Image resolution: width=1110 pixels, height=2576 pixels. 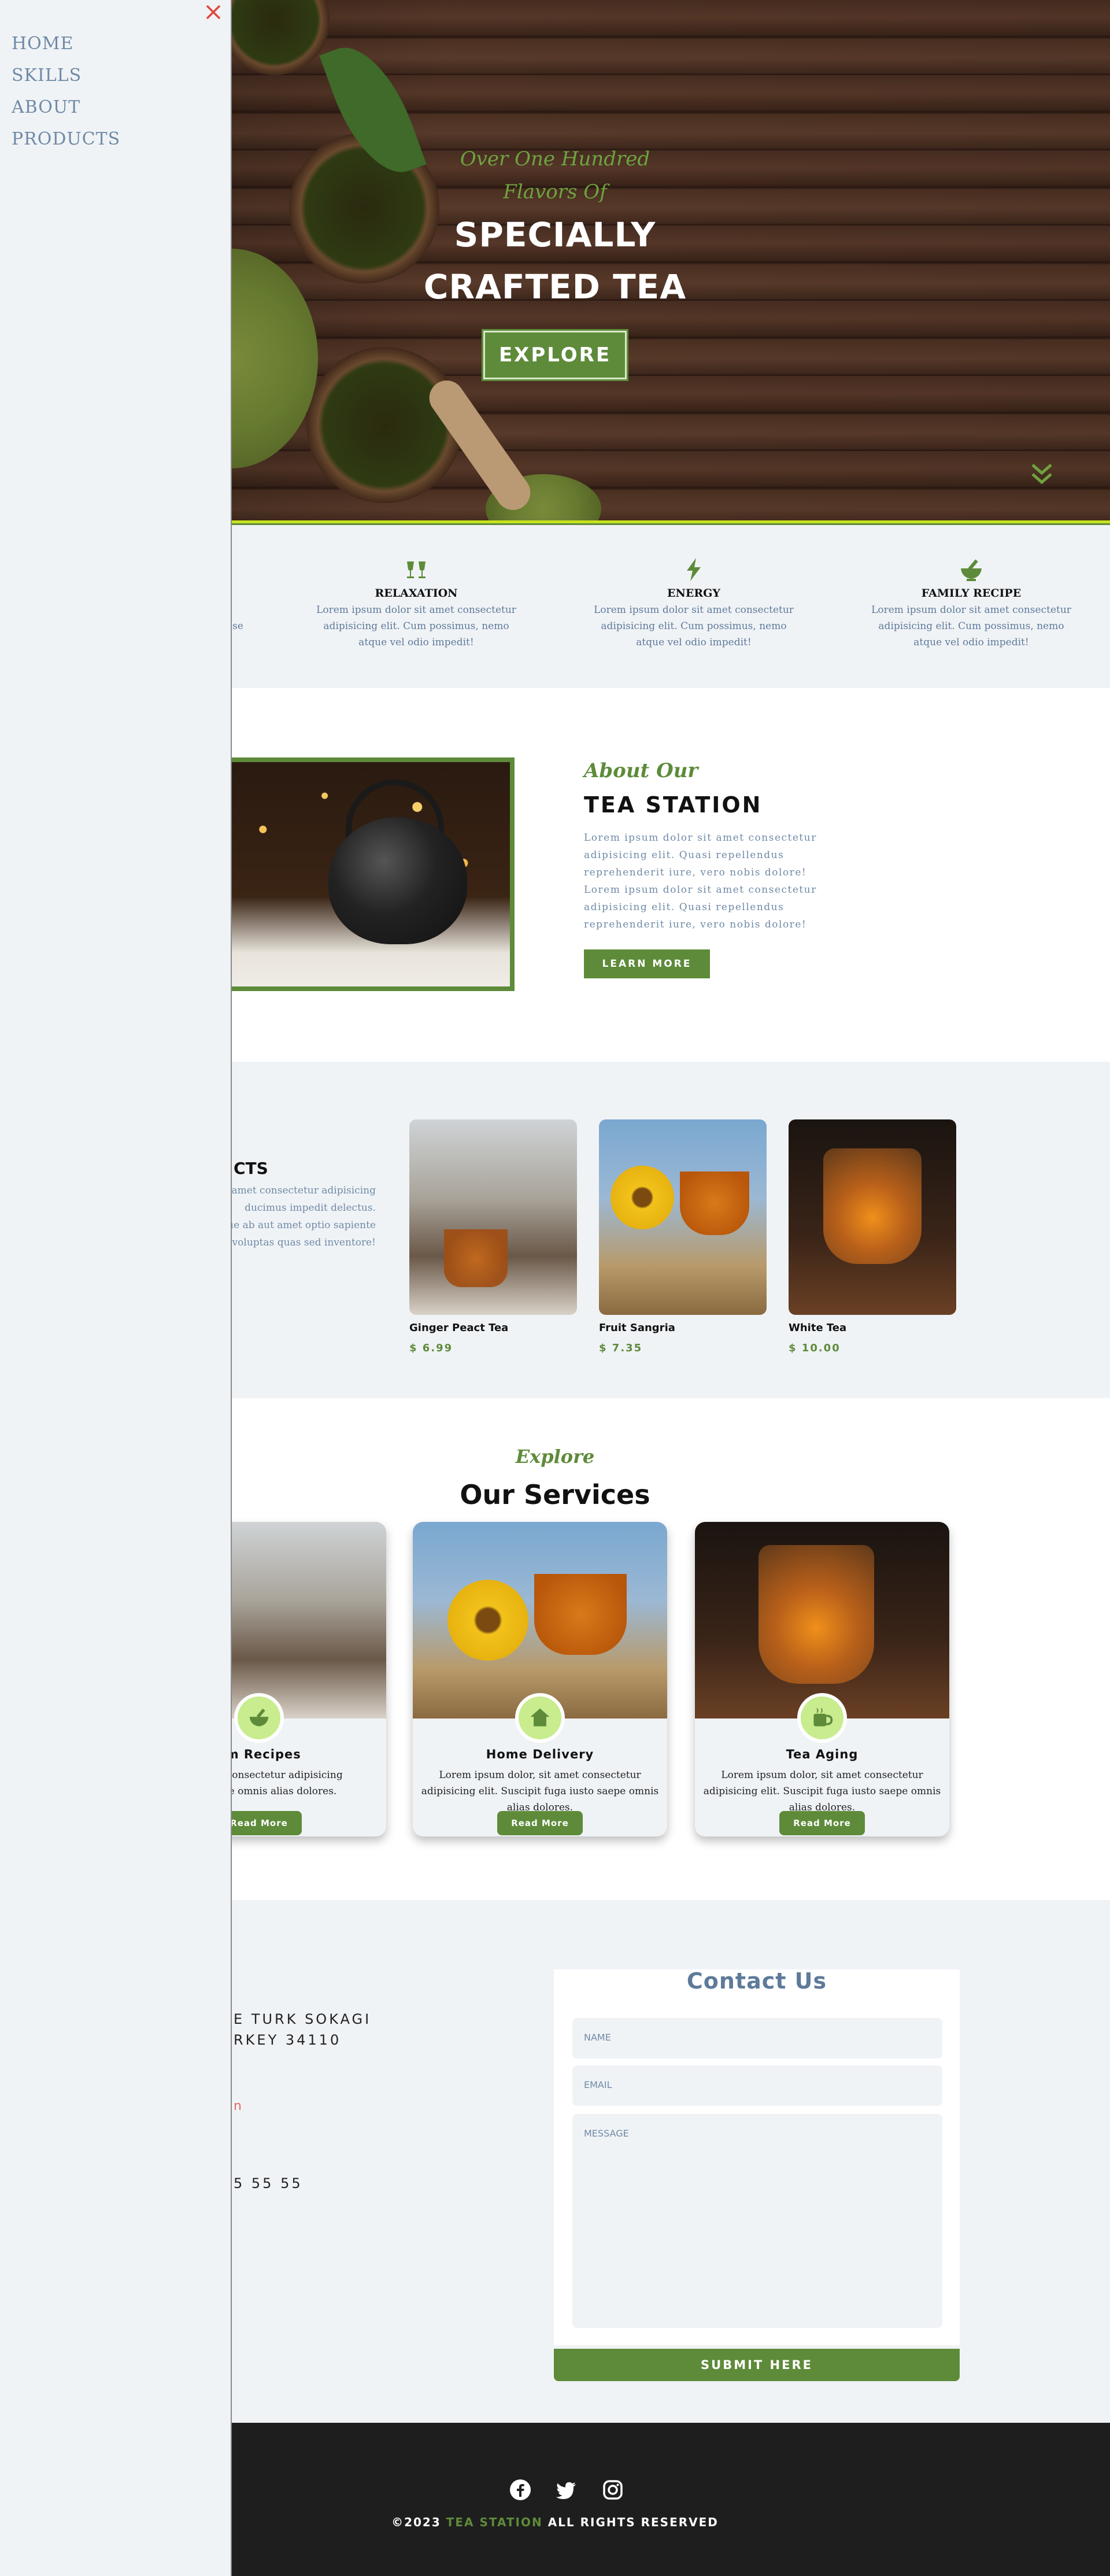 I want to click on about-title: TEA STATION, so click(x=674, y=805).